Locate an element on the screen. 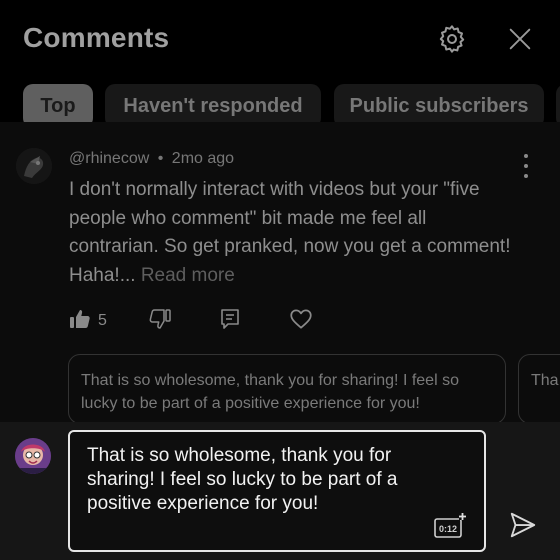 The height and width of the screenshot is (560, 560). suggested-reply-chip: Tha fron is located at coordinates (539, 388).